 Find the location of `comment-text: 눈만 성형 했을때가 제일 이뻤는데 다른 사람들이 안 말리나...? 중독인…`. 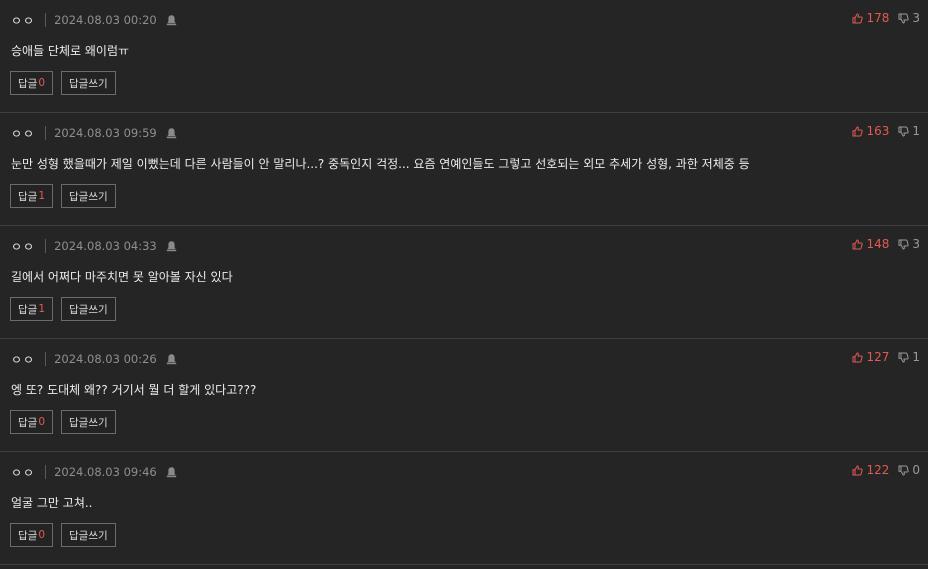

comment-text: 눈만 성형 했을때가 제일 이뻤는데 다른 사람들이 안 말리나...? 중독인… is located at coordinates (380, 164).